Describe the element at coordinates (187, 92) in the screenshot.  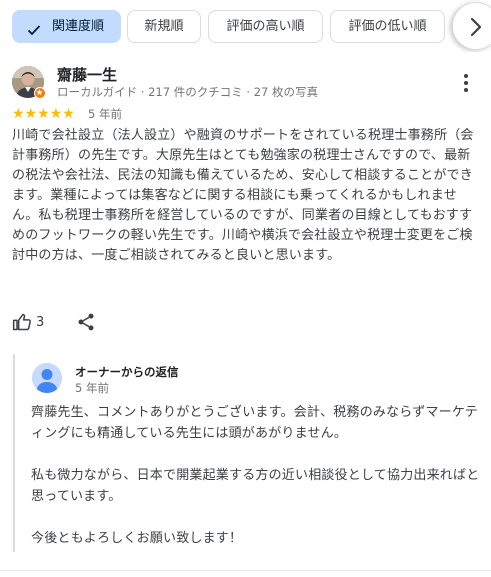
I see `reviewer-meta: ローカルガイド · 217 件のクチコミ · 27 枚の写真` at that location.